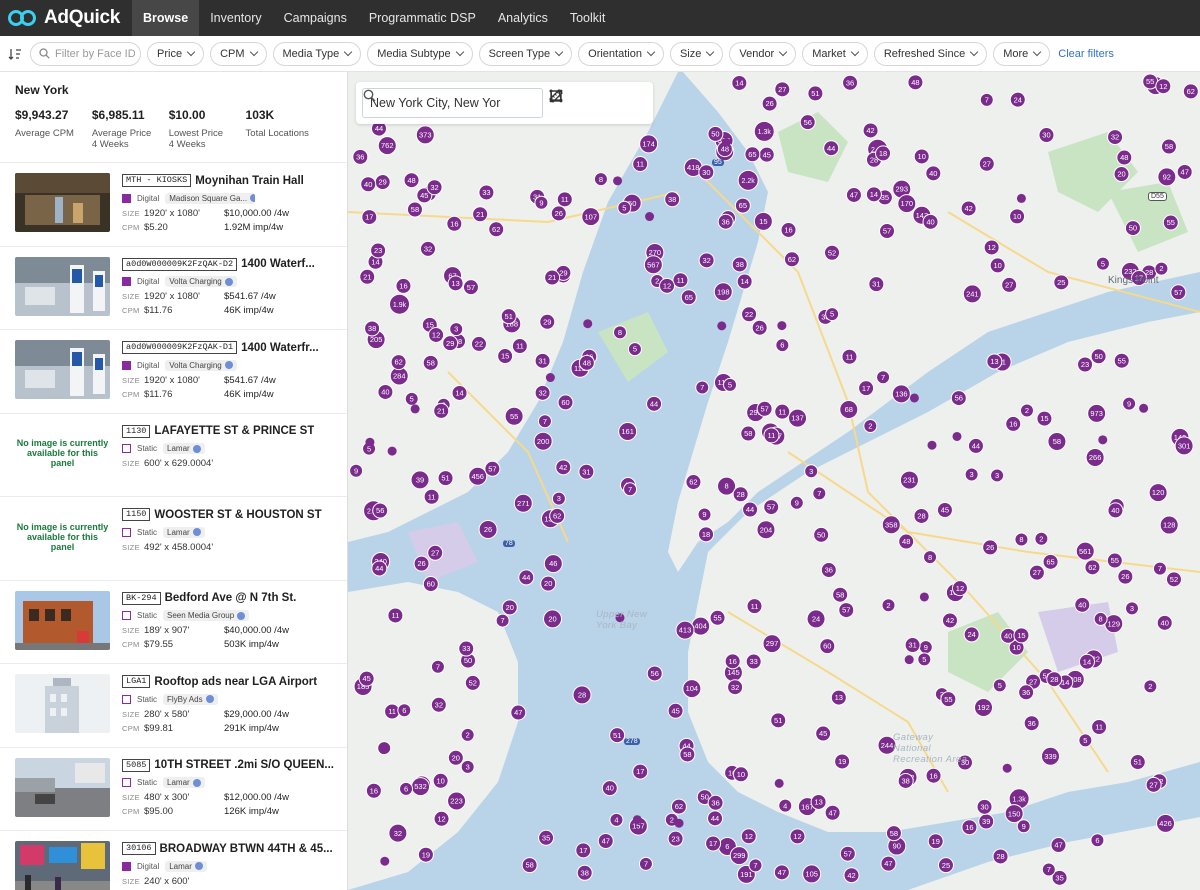 The width and height of the screenshot is (1200, 890). What do you see at coordinates (406, 788) in the screenshot?
I see `cluster-marker: 6` at bounding box center [406, 788].